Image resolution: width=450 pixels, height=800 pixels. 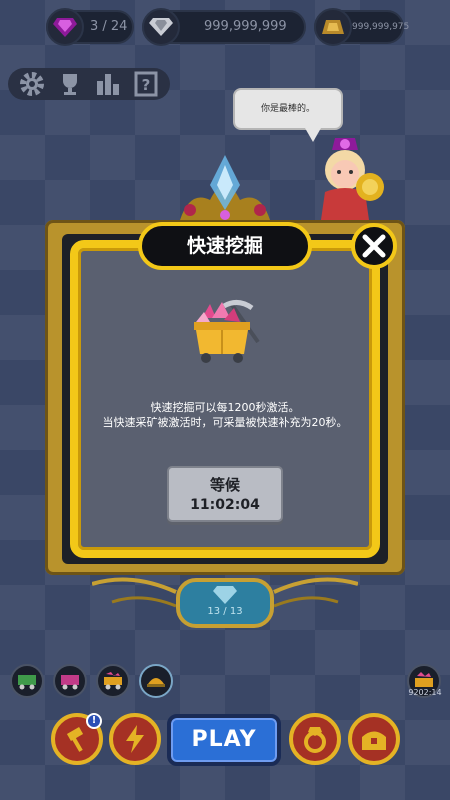 I want to click on gem-count: 3 / 24, so click(x=109, y=26).